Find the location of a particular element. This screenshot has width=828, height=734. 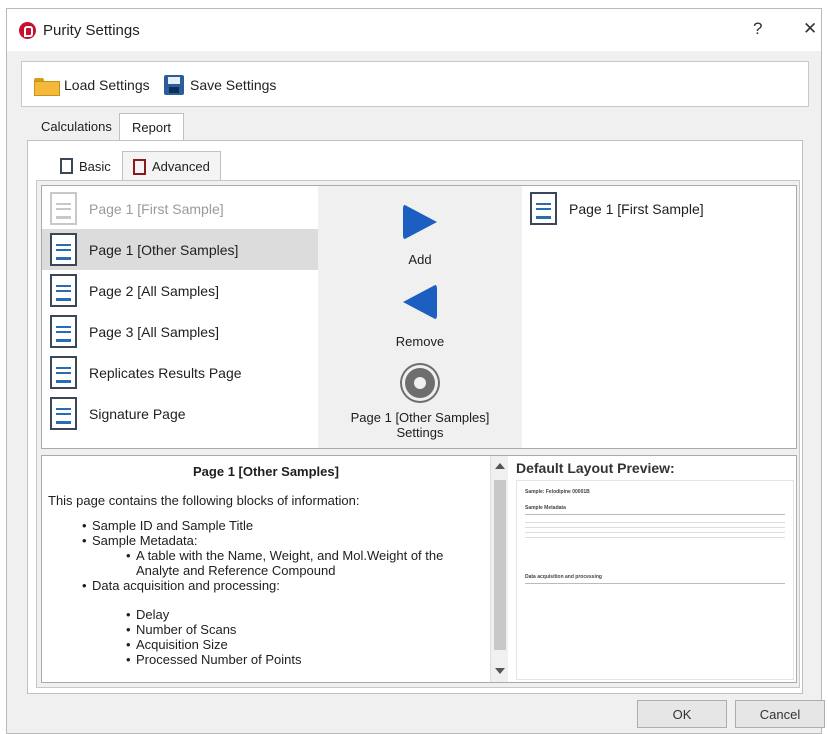

app-logo-icon is located at coordinates (27, 30).